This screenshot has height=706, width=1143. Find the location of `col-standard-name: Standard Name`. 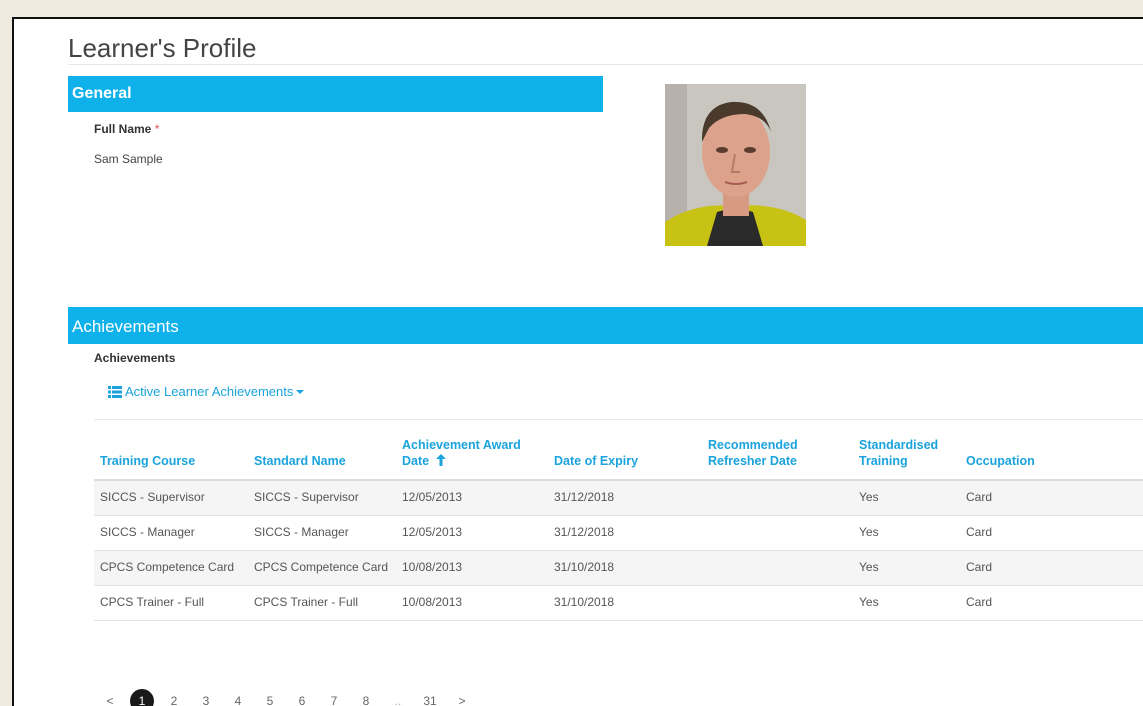

col-standard-name: Standard Name is located at coordinates (322, 456).